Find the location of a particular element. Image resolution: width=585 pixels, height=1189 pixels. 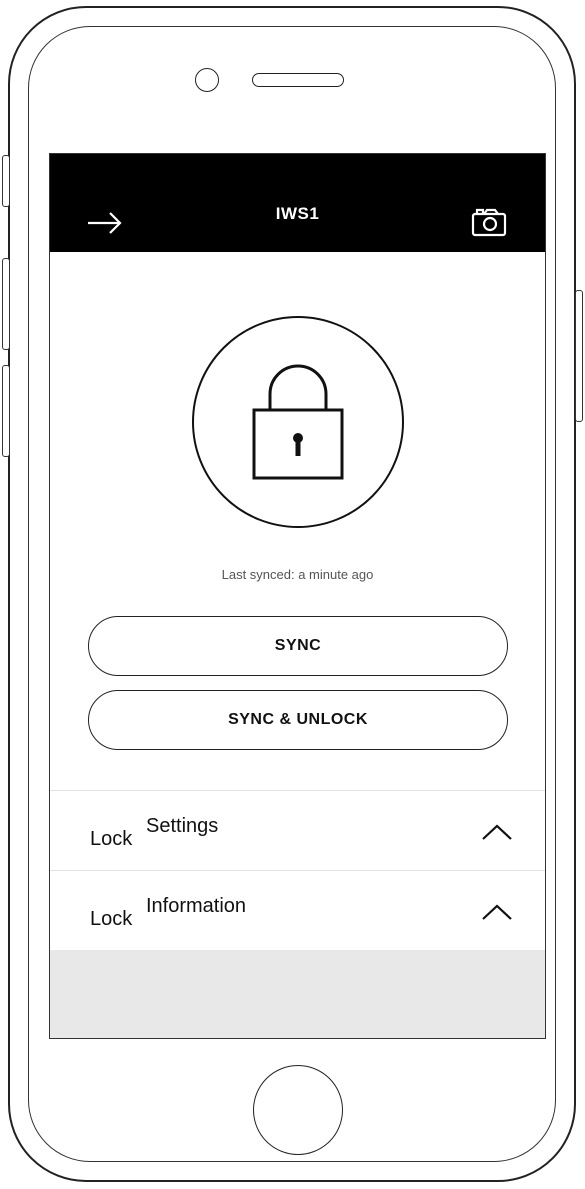

section-lock-settings: Lock Settings is located at coordinates (297, 830).